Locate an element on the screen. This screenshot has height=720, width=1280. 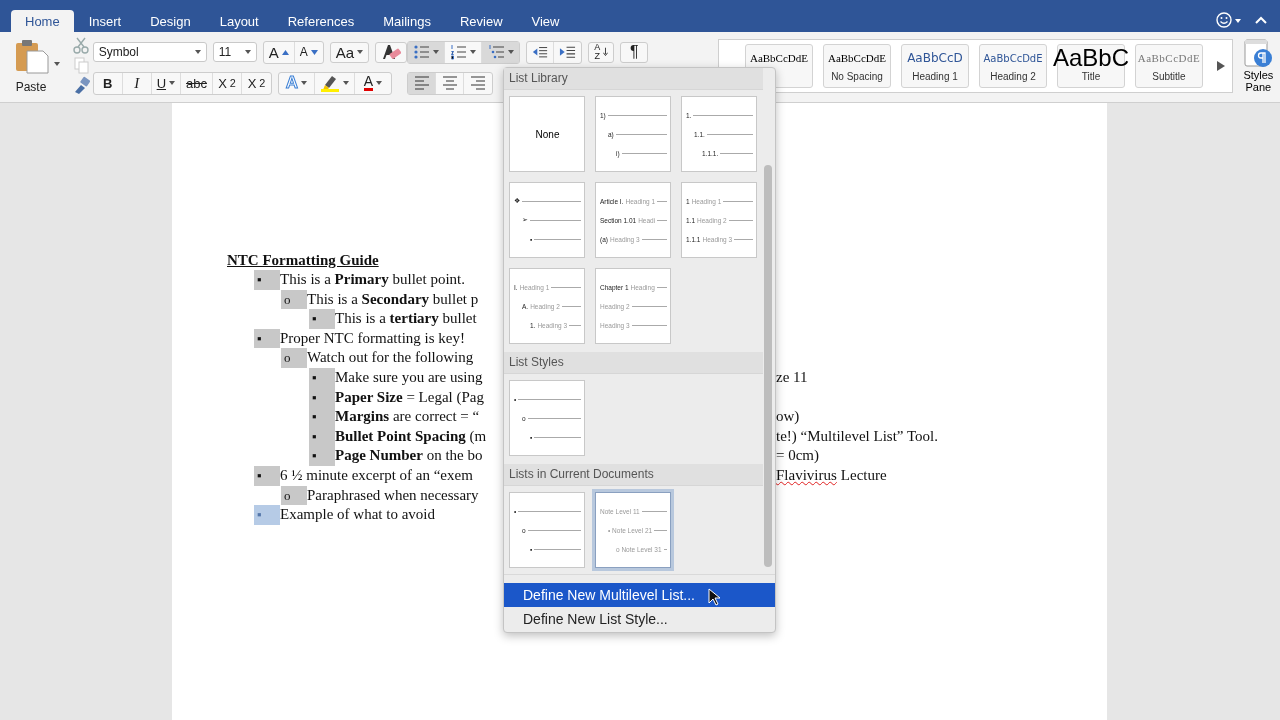
list-style-thumbnail: None is located at coordinates (547, 134).